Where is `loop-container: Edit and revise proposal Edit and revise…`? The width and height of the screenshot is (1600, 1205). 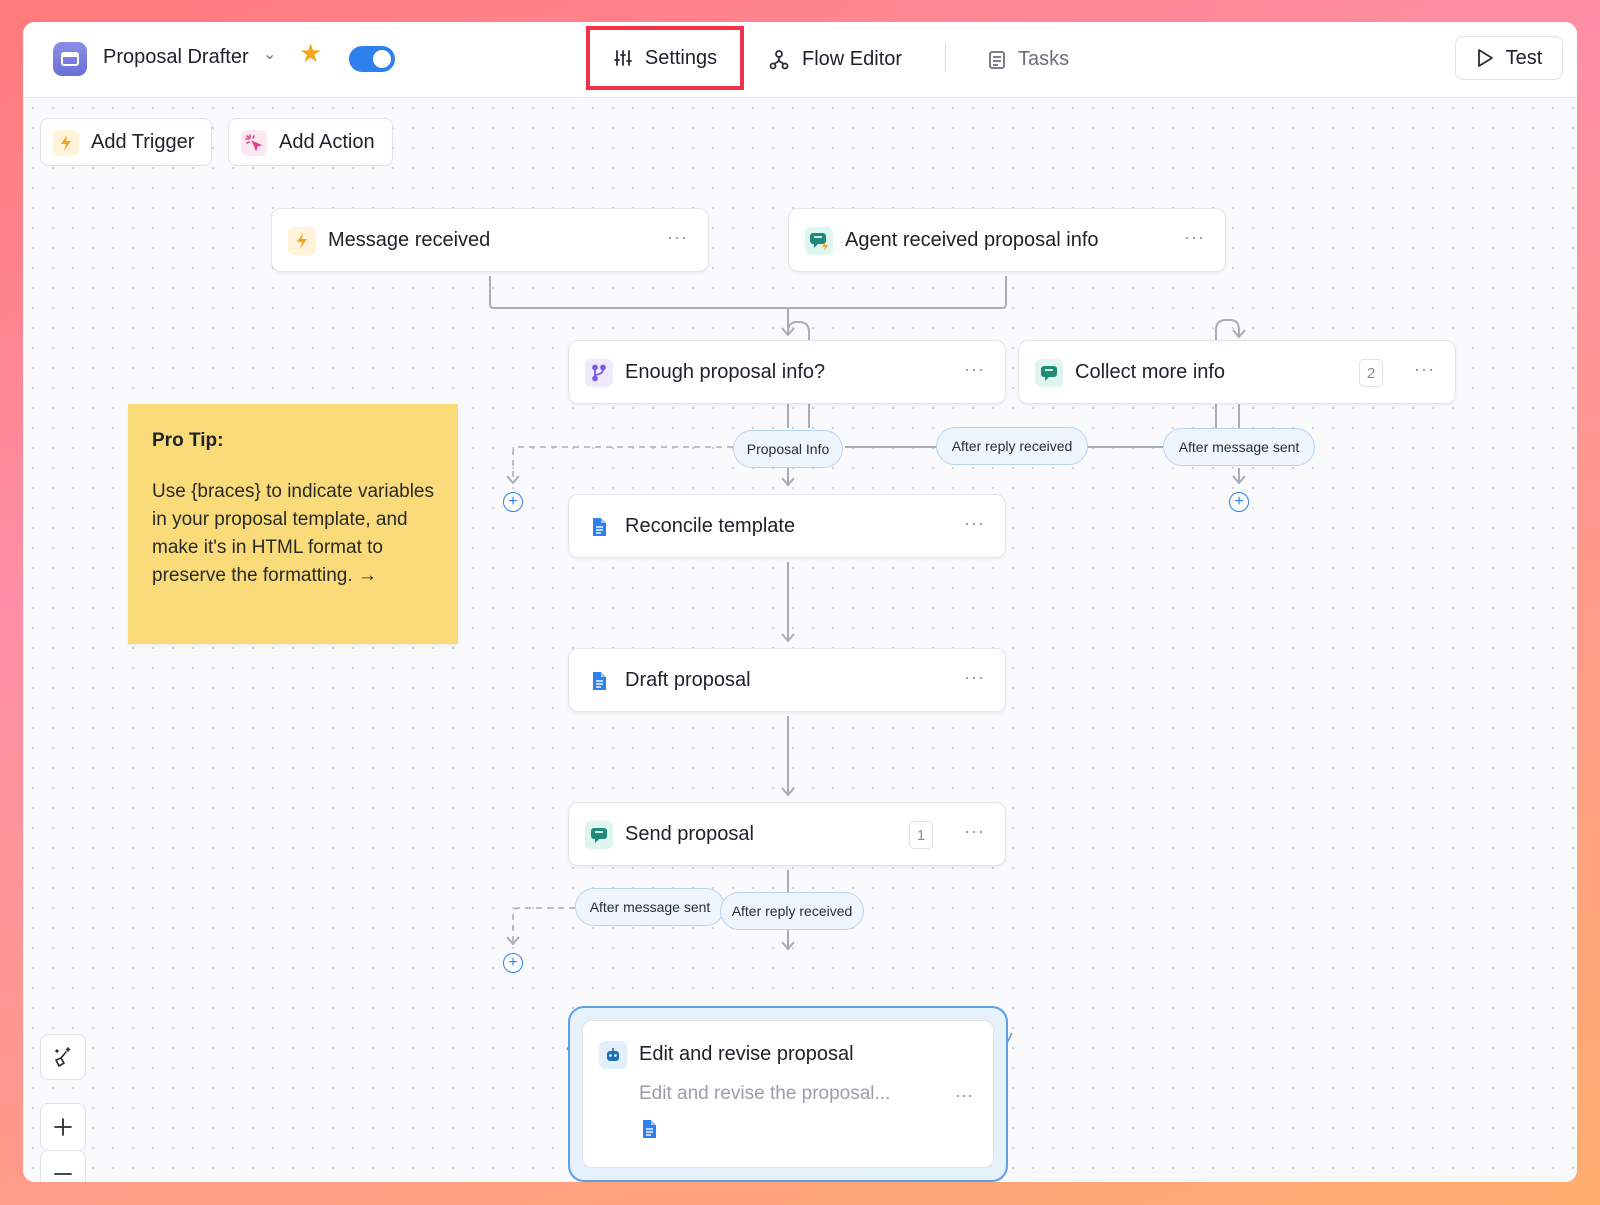
loop-container: Edit and revise proposal Edit and revise… is located at coordinates (788, 1094).